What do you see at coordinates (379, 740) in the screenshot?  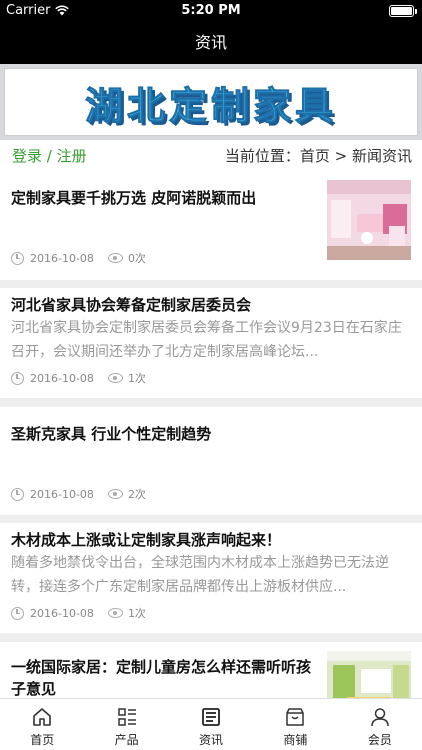 I see `tab-label: 会员` at bounding box center [379, 740].